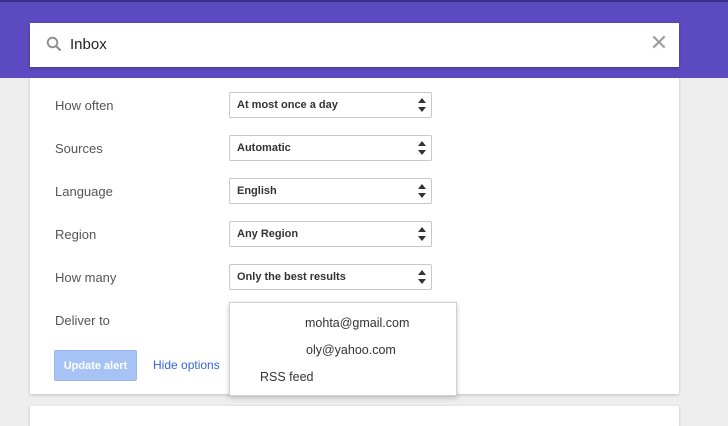 The height and width of the screenshot is (426, 728). Describe the element at coordinates (264, 148) in the screenshot. I see `sources-value: Automatic` at that location.